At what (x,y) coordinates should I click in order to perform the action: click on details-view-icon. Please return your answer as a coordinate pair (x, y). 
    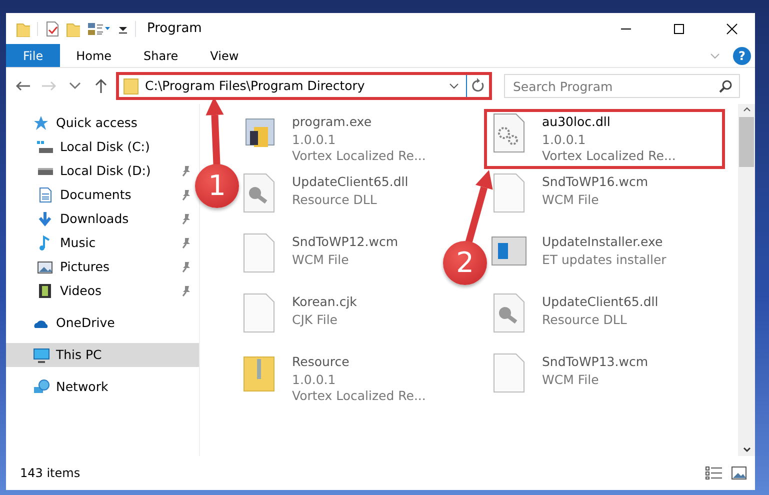
    Looking at the image, I should click on (714, 473).